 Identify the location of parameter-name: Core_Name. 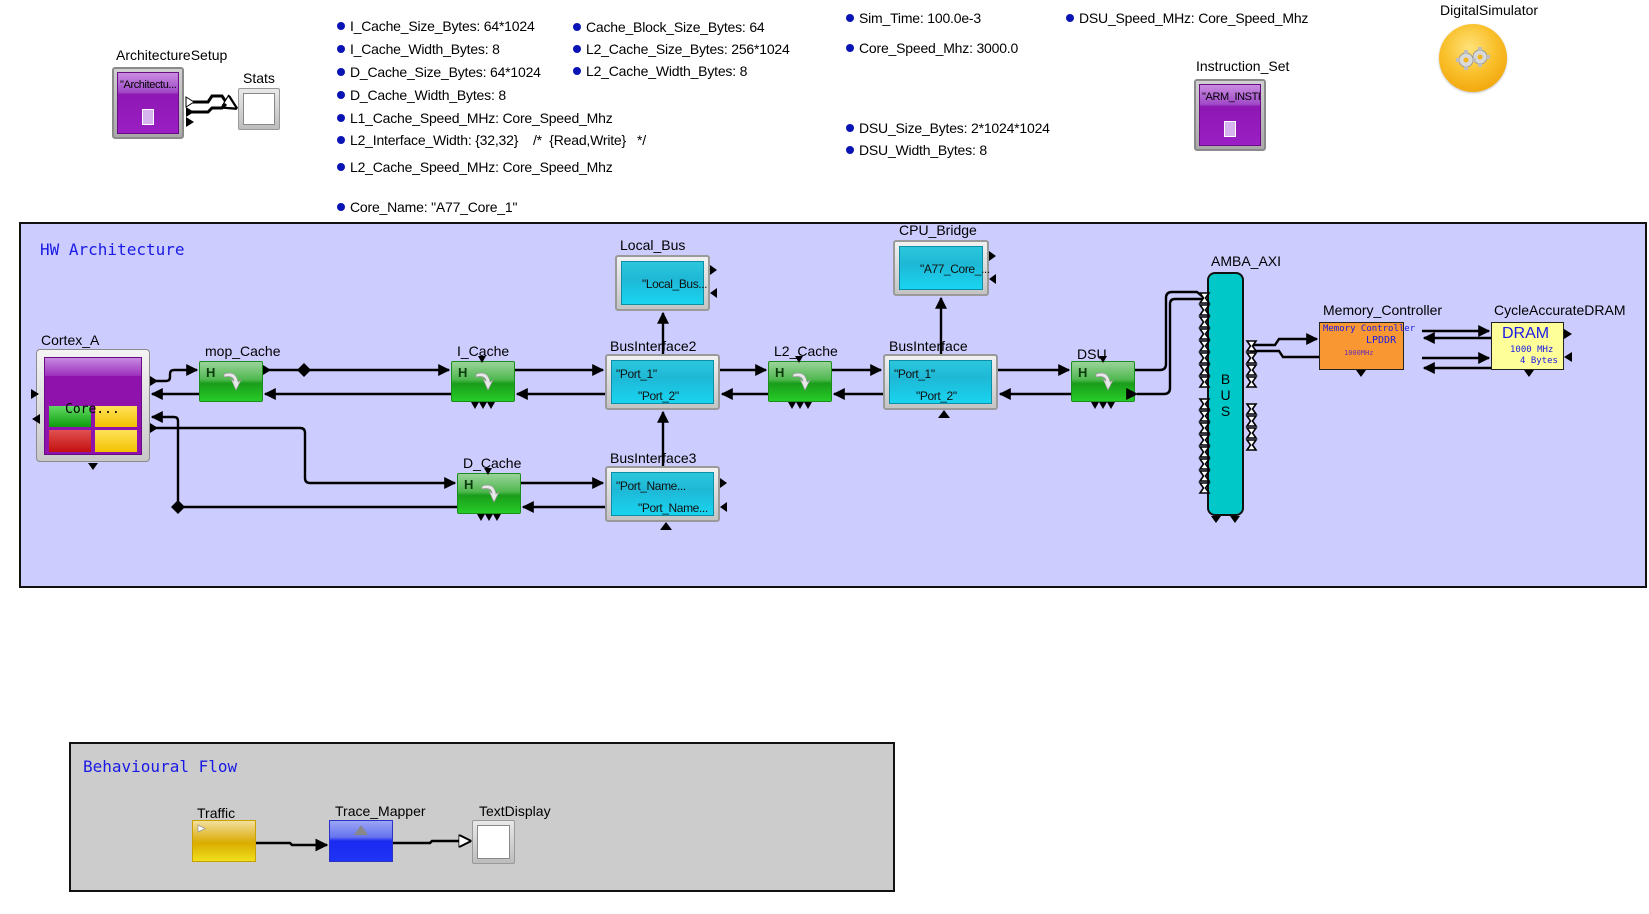
(387, 207).